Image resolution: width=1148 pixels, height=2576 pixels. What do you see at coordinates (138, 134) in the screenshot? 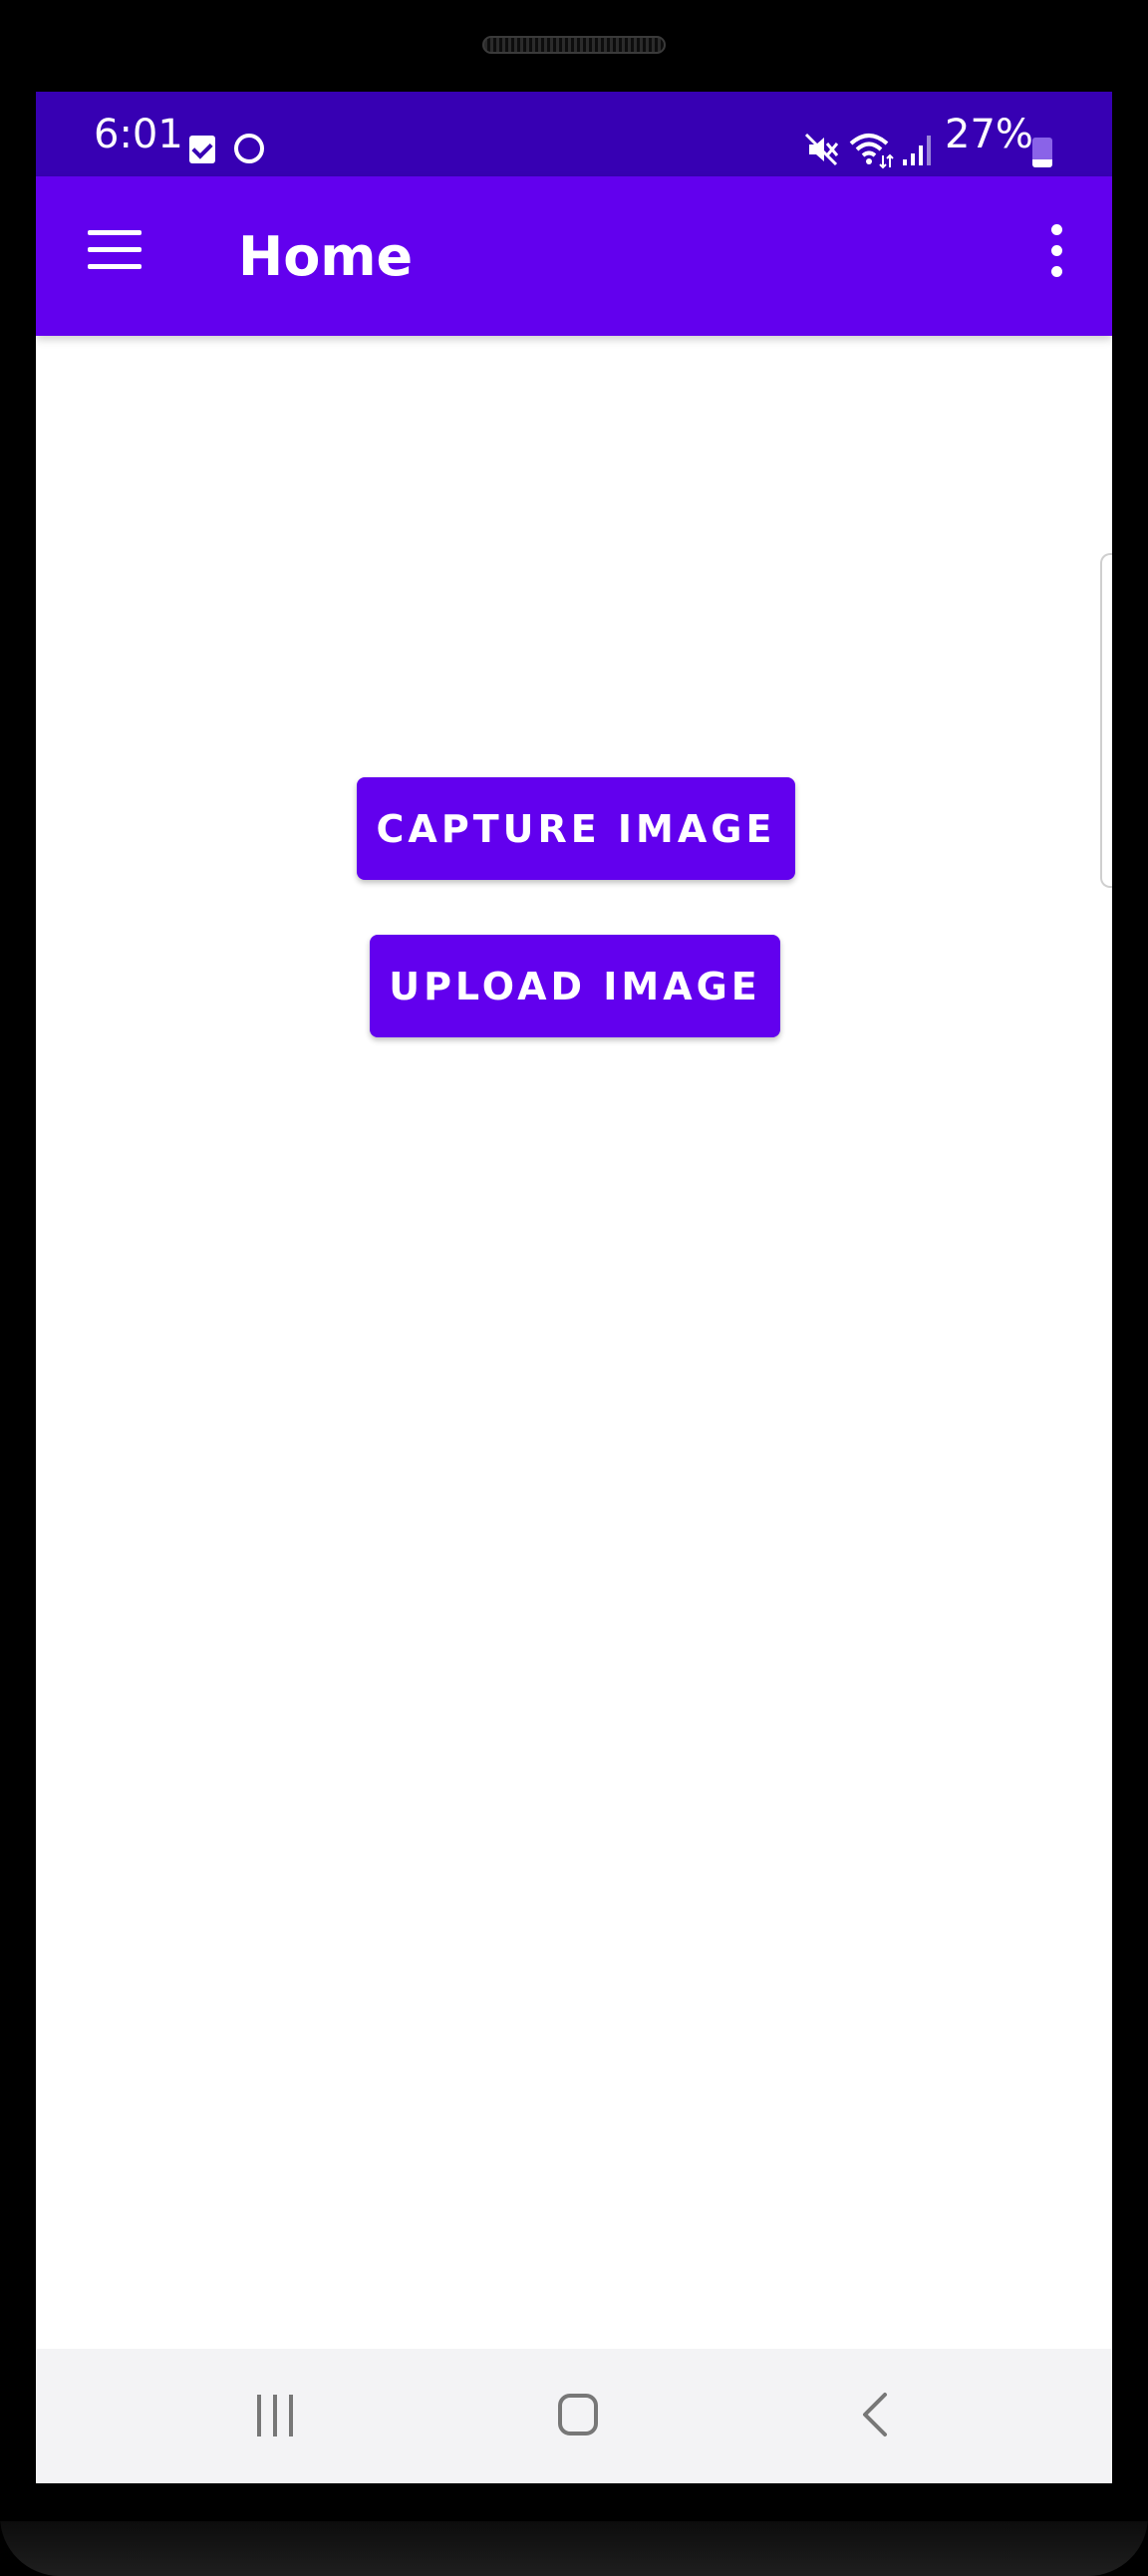
I see `status-time: 6:01` at bounding box center [138, 134].